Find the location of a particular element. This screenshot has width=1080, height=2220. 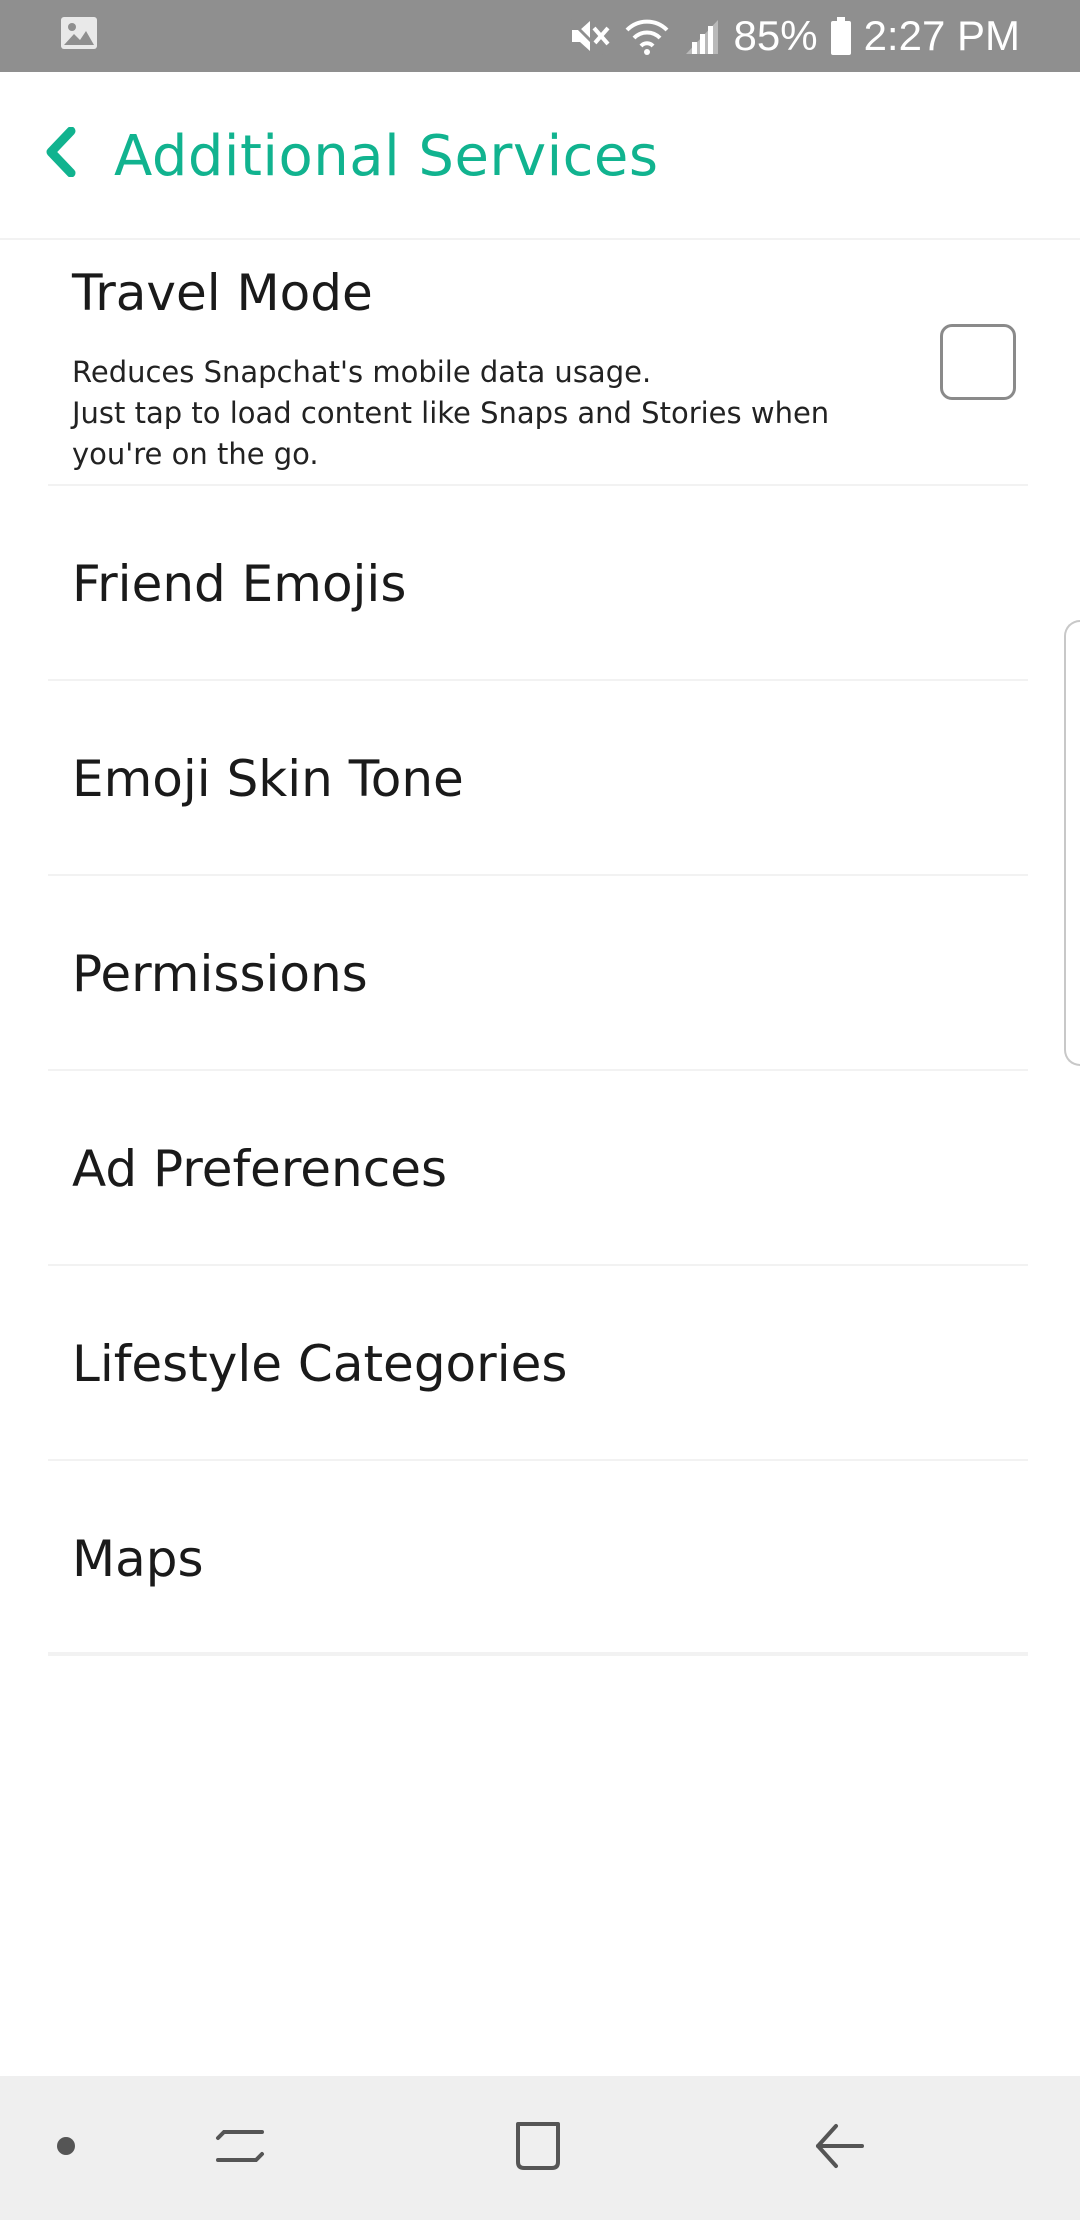

recent-apps-icon is located at coordinates (240, 2148).